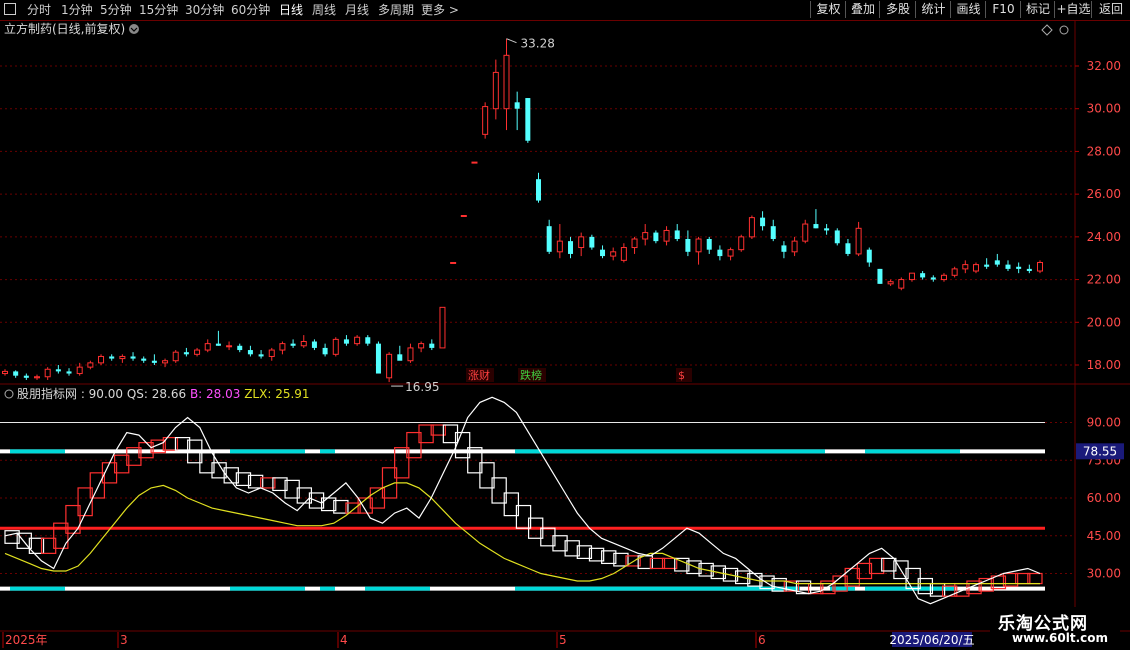 This screenshot has width=1130, height=650. Describe the element at coordinates (862, 9) in the screenshot. I see `toolbar-button-1: 叠加` at that location.